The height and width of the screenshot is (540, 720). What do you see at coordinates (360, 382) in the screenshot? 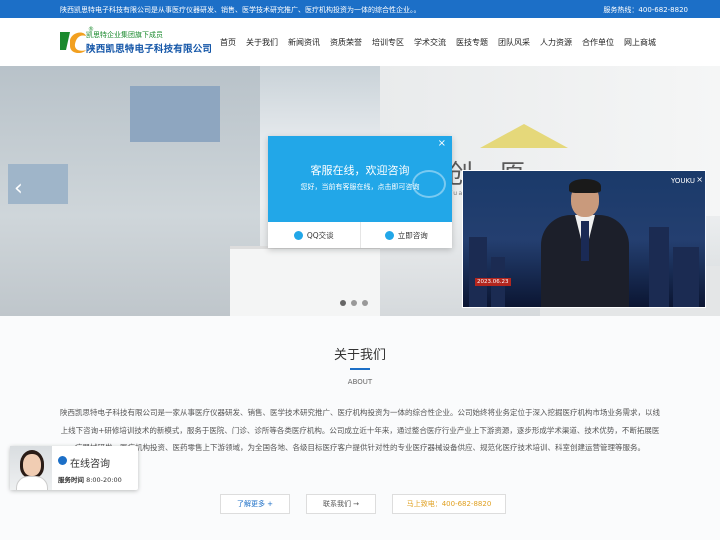
I see `about-subtitle: ABOUT` at bounding box center [360, 382].